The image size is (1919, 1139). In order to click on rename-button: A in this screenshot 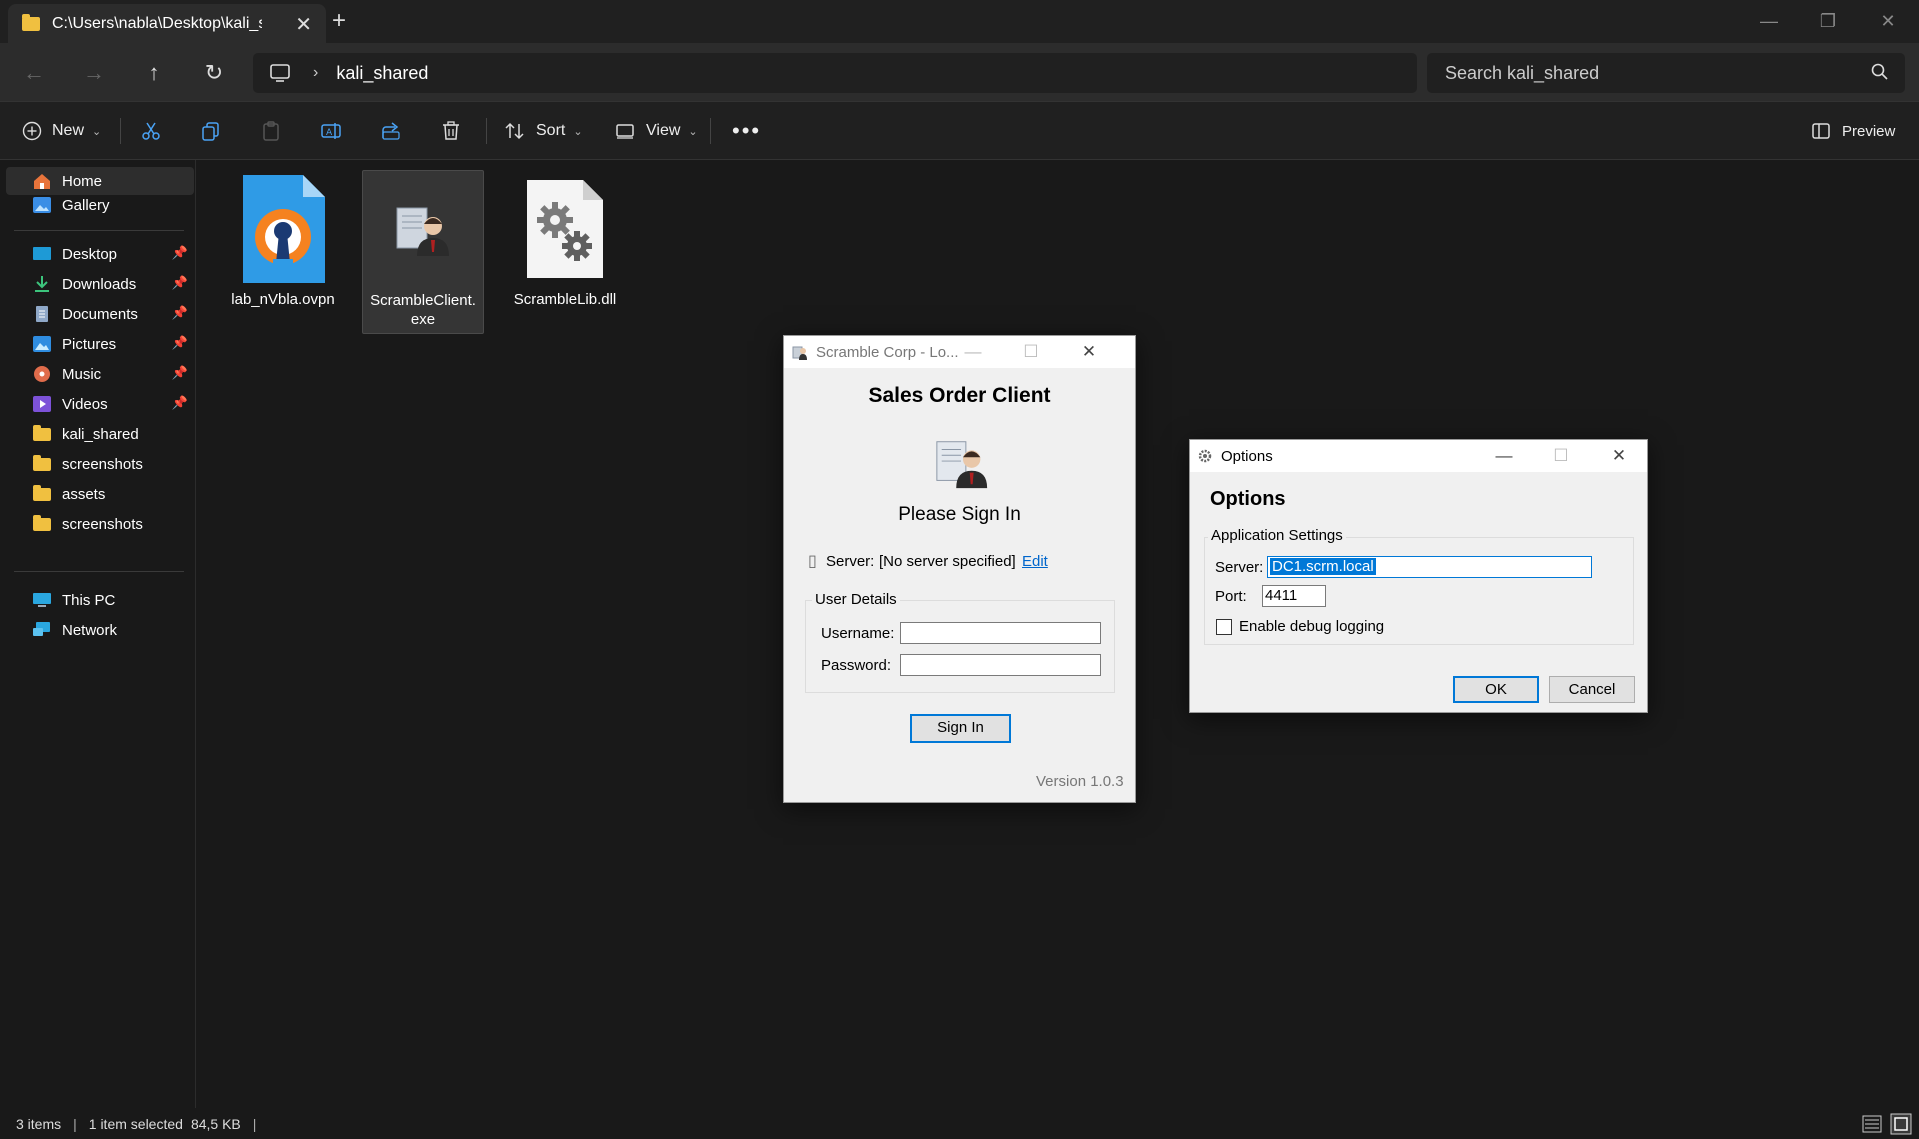, I will do `click(331, 131)`.